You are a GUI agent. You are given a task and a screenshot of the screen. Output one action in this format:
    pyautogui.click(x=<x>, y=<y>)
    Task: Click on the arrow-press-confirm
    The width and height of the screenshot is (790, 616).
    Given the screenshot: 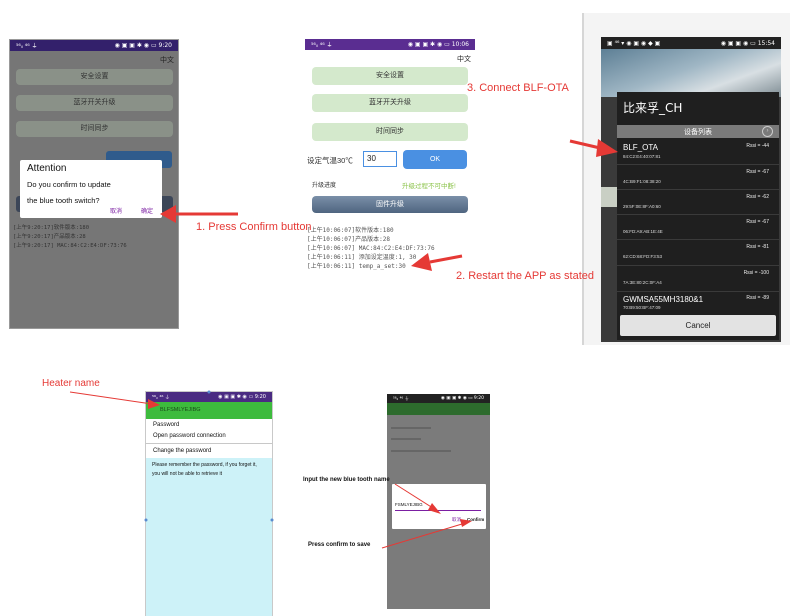 What is the action you would take?
    pyautogui.click(x=199, y=214)
    